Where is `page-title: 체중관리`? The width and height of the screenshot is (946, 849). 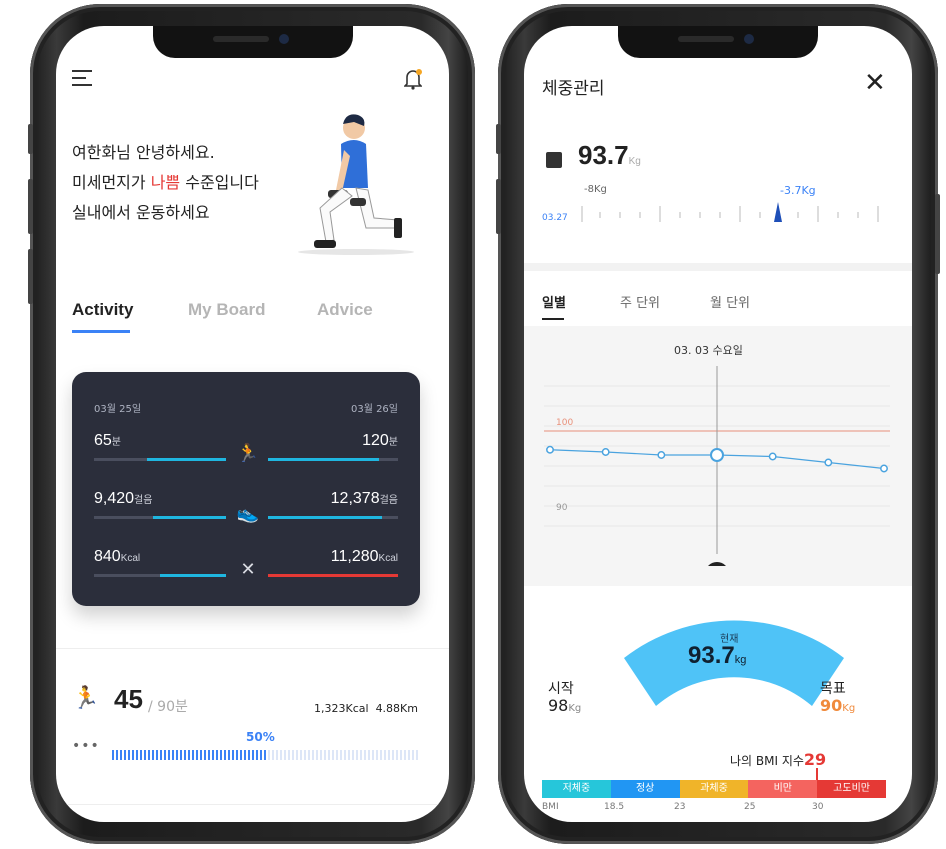 page-title: 체중관리 is located at coordinates (573, 89).